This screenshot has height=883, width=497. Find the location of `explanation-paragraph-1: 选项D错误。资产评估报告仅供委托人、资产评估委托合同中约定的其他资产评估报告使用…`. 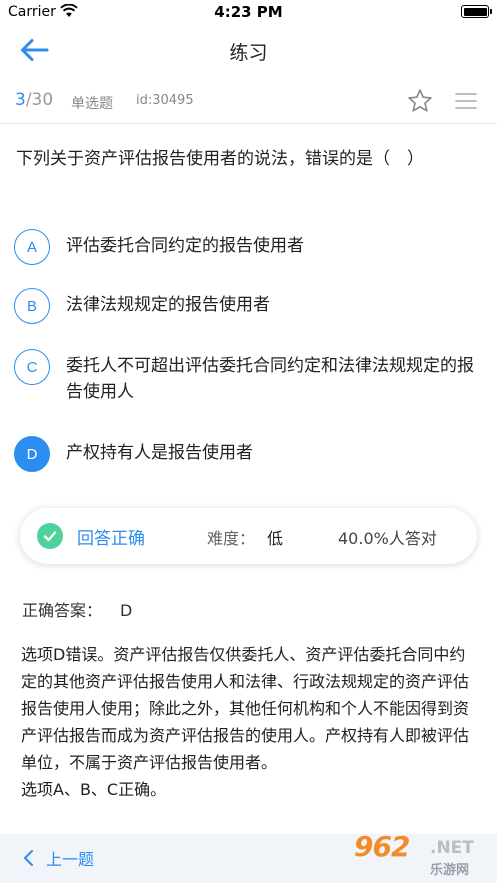

explanation-paragraph-1: 选项D错误。资产评估报告仅供委托人、资产评估委托合同中约定的其他资产评估报告使用… is located at coordinates (245, 708).